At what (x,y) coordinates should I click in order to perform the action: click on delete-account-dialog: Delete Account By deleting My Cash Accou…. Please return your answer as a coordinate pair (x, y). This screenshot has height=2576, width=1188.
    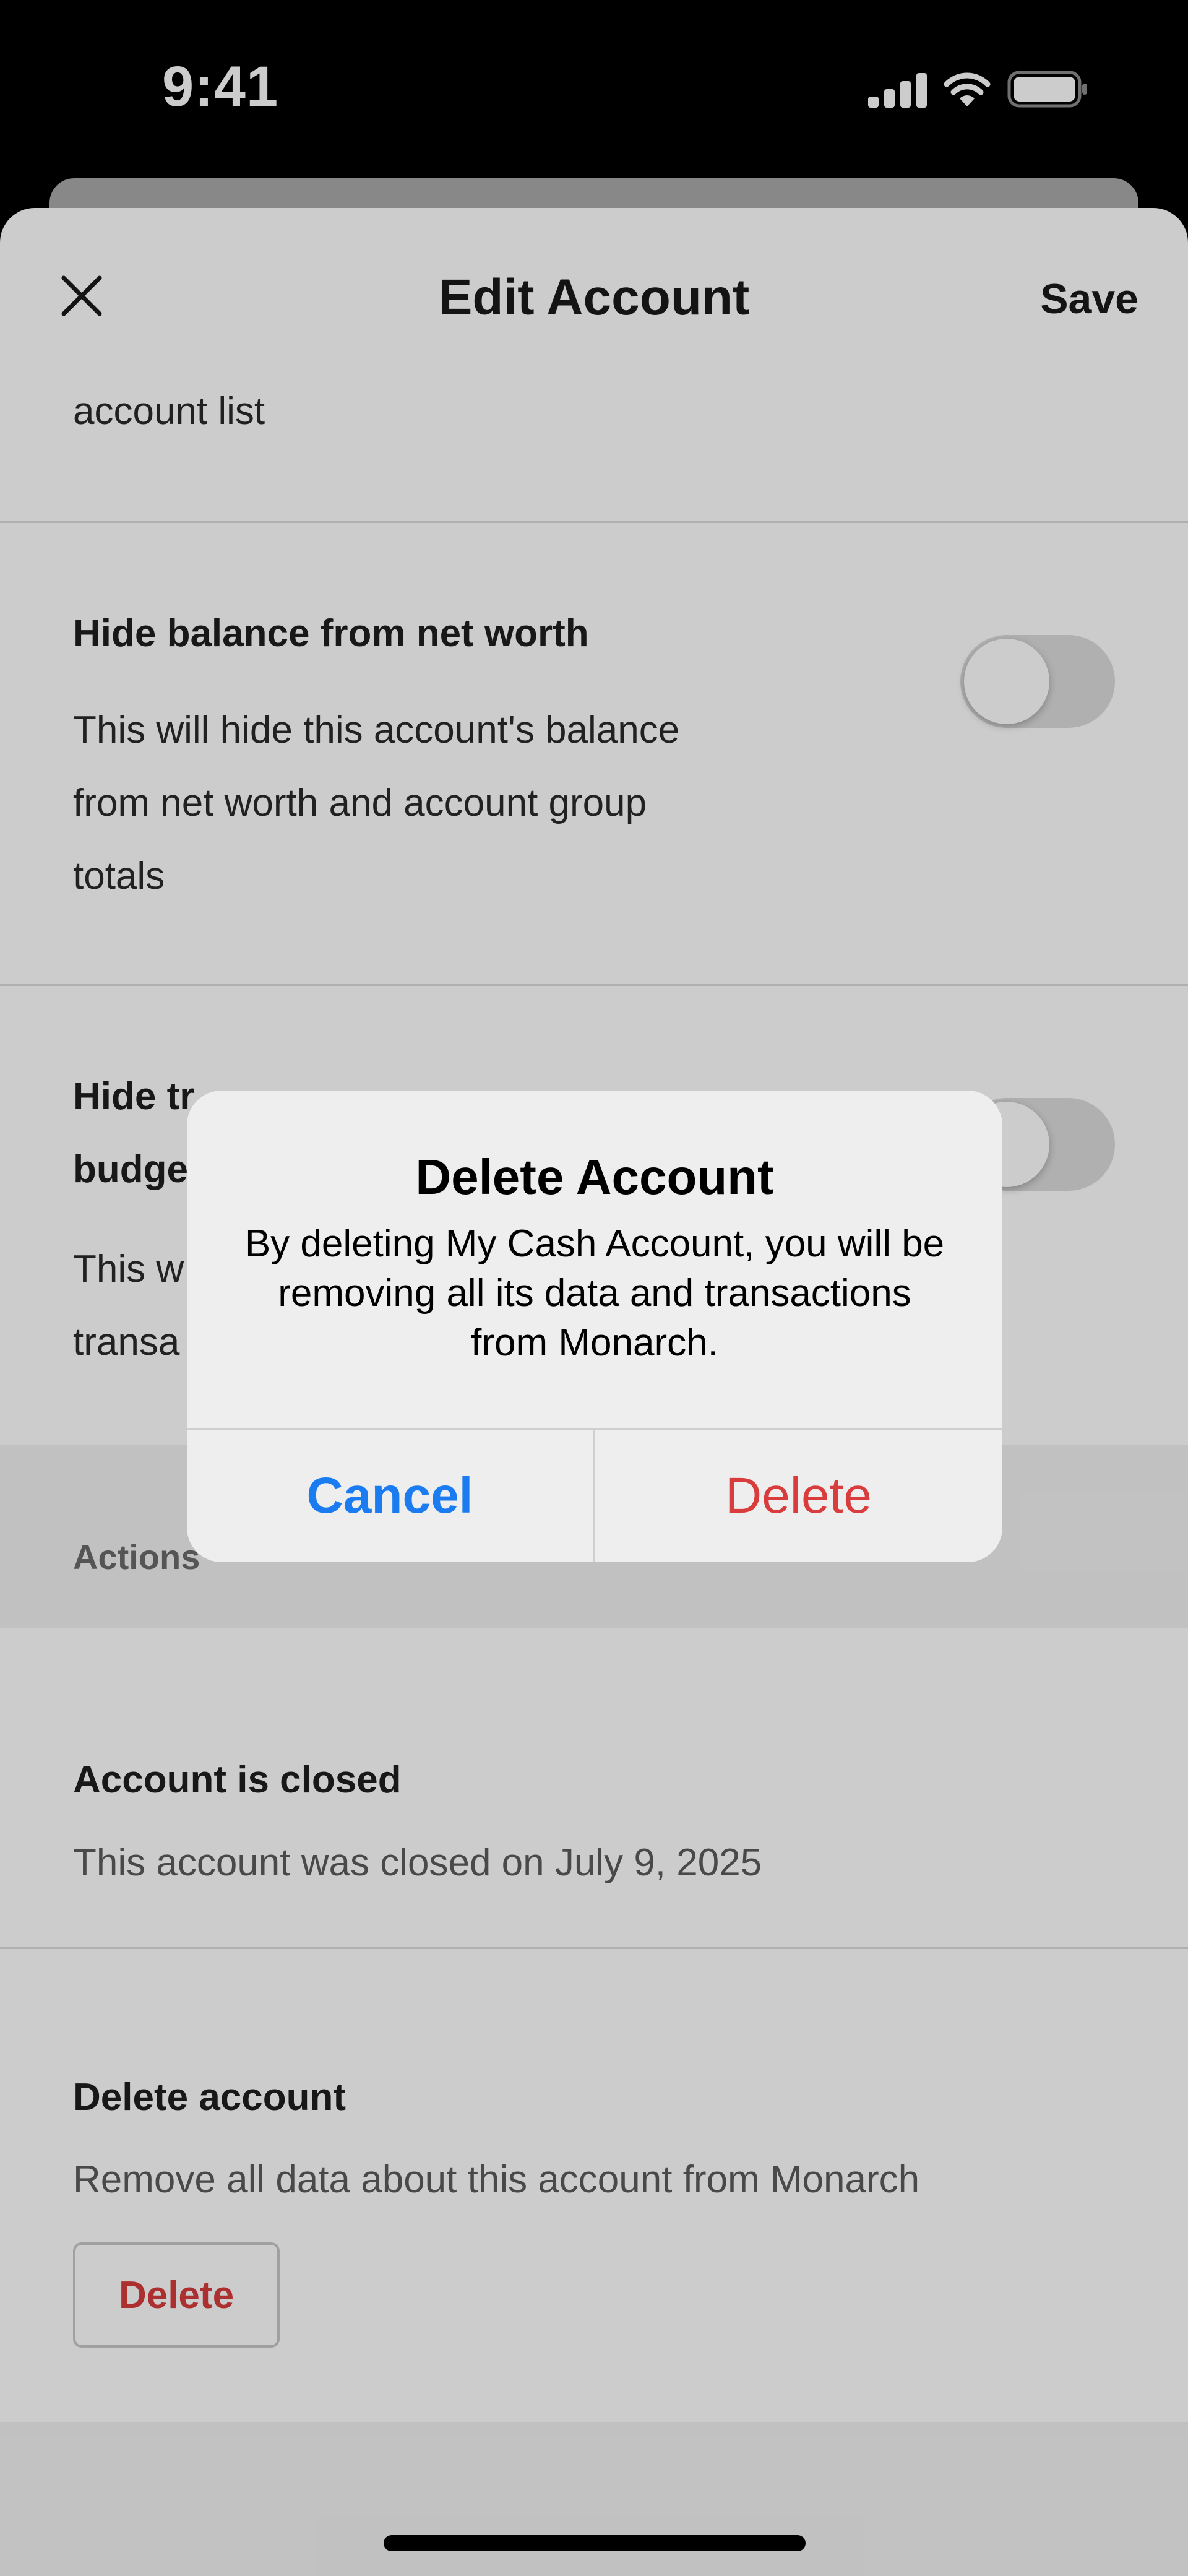
    Looking at the image, I should click on (594, 1326).